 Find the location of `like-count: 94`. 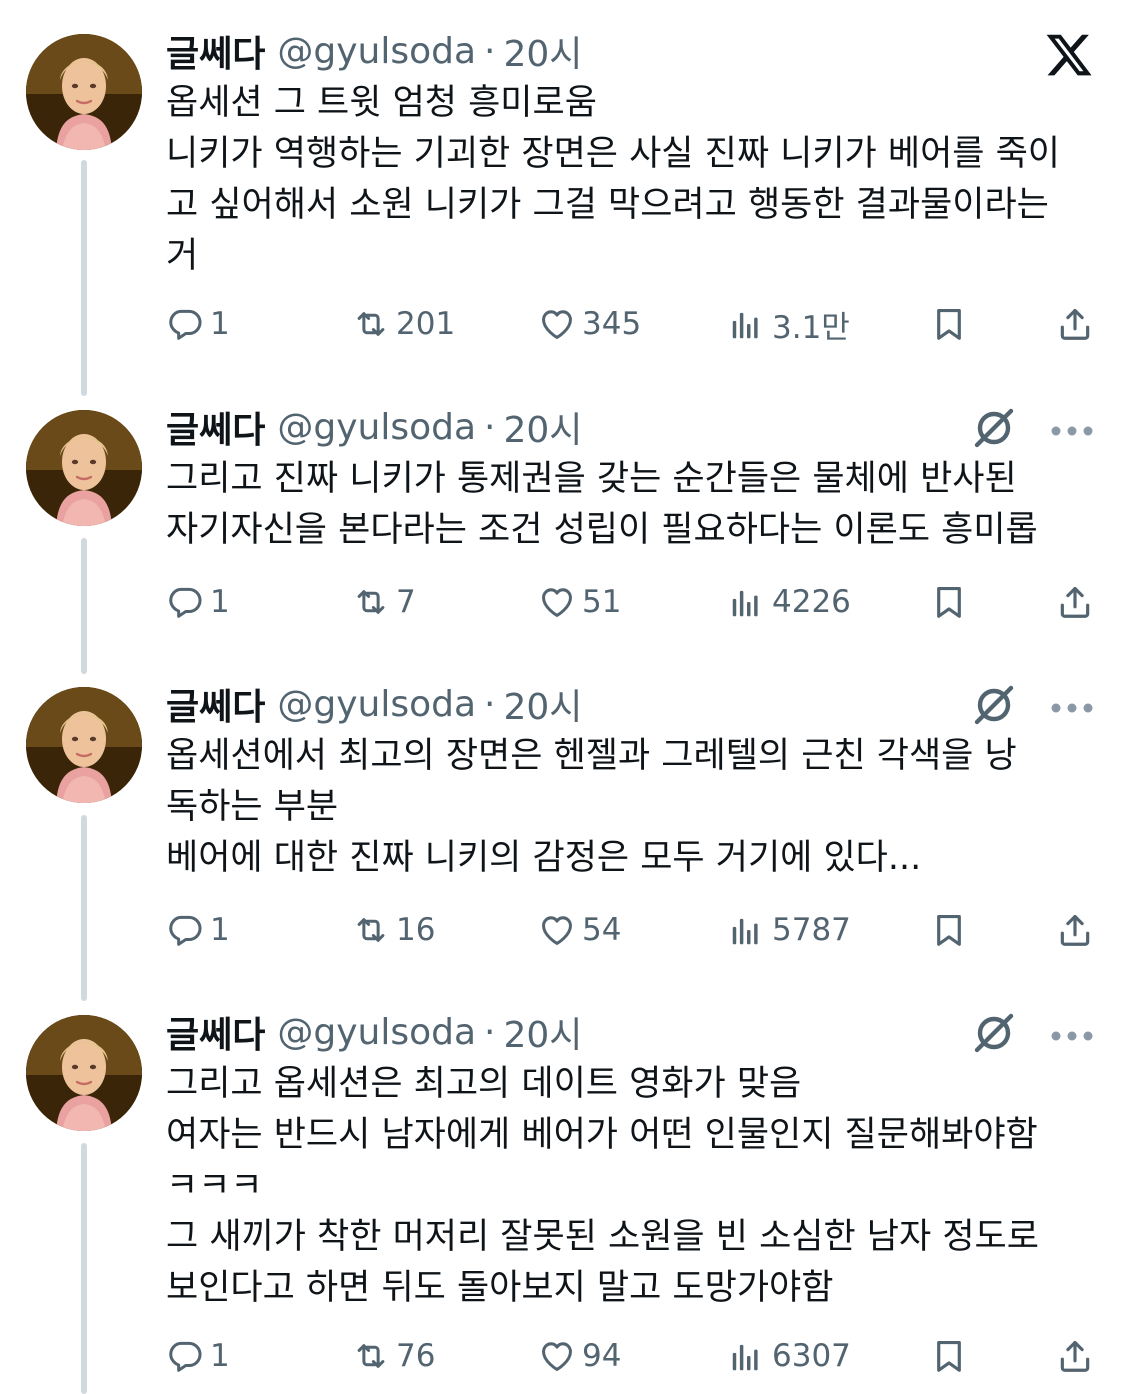

like-count: 94 is located at coordinates (602, 1356).